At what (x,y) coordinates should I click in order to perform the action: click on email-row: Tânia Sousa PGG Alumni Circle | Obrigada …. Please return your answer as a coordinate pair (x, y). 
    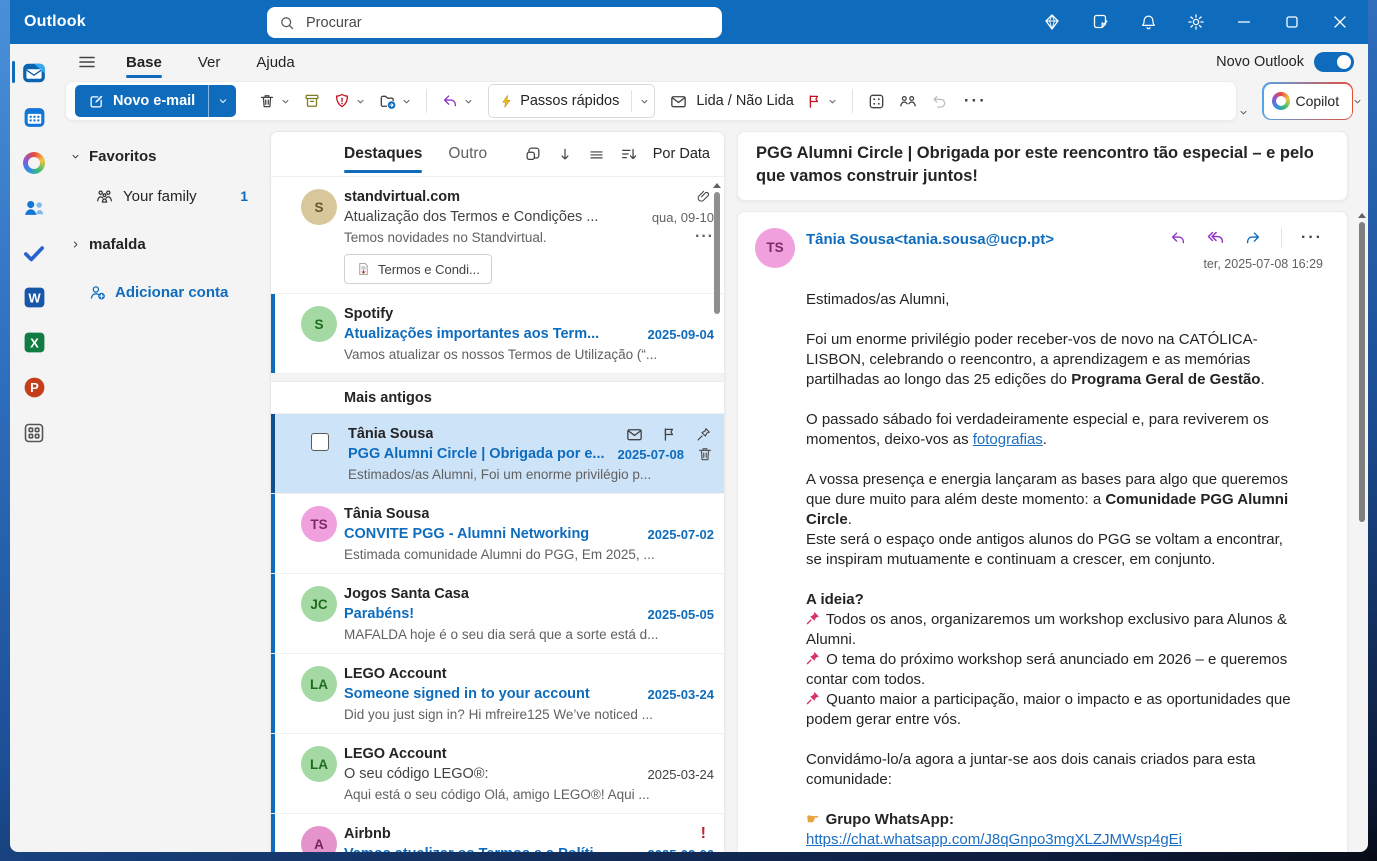
    Looking at the image, I should click on (497, 454).